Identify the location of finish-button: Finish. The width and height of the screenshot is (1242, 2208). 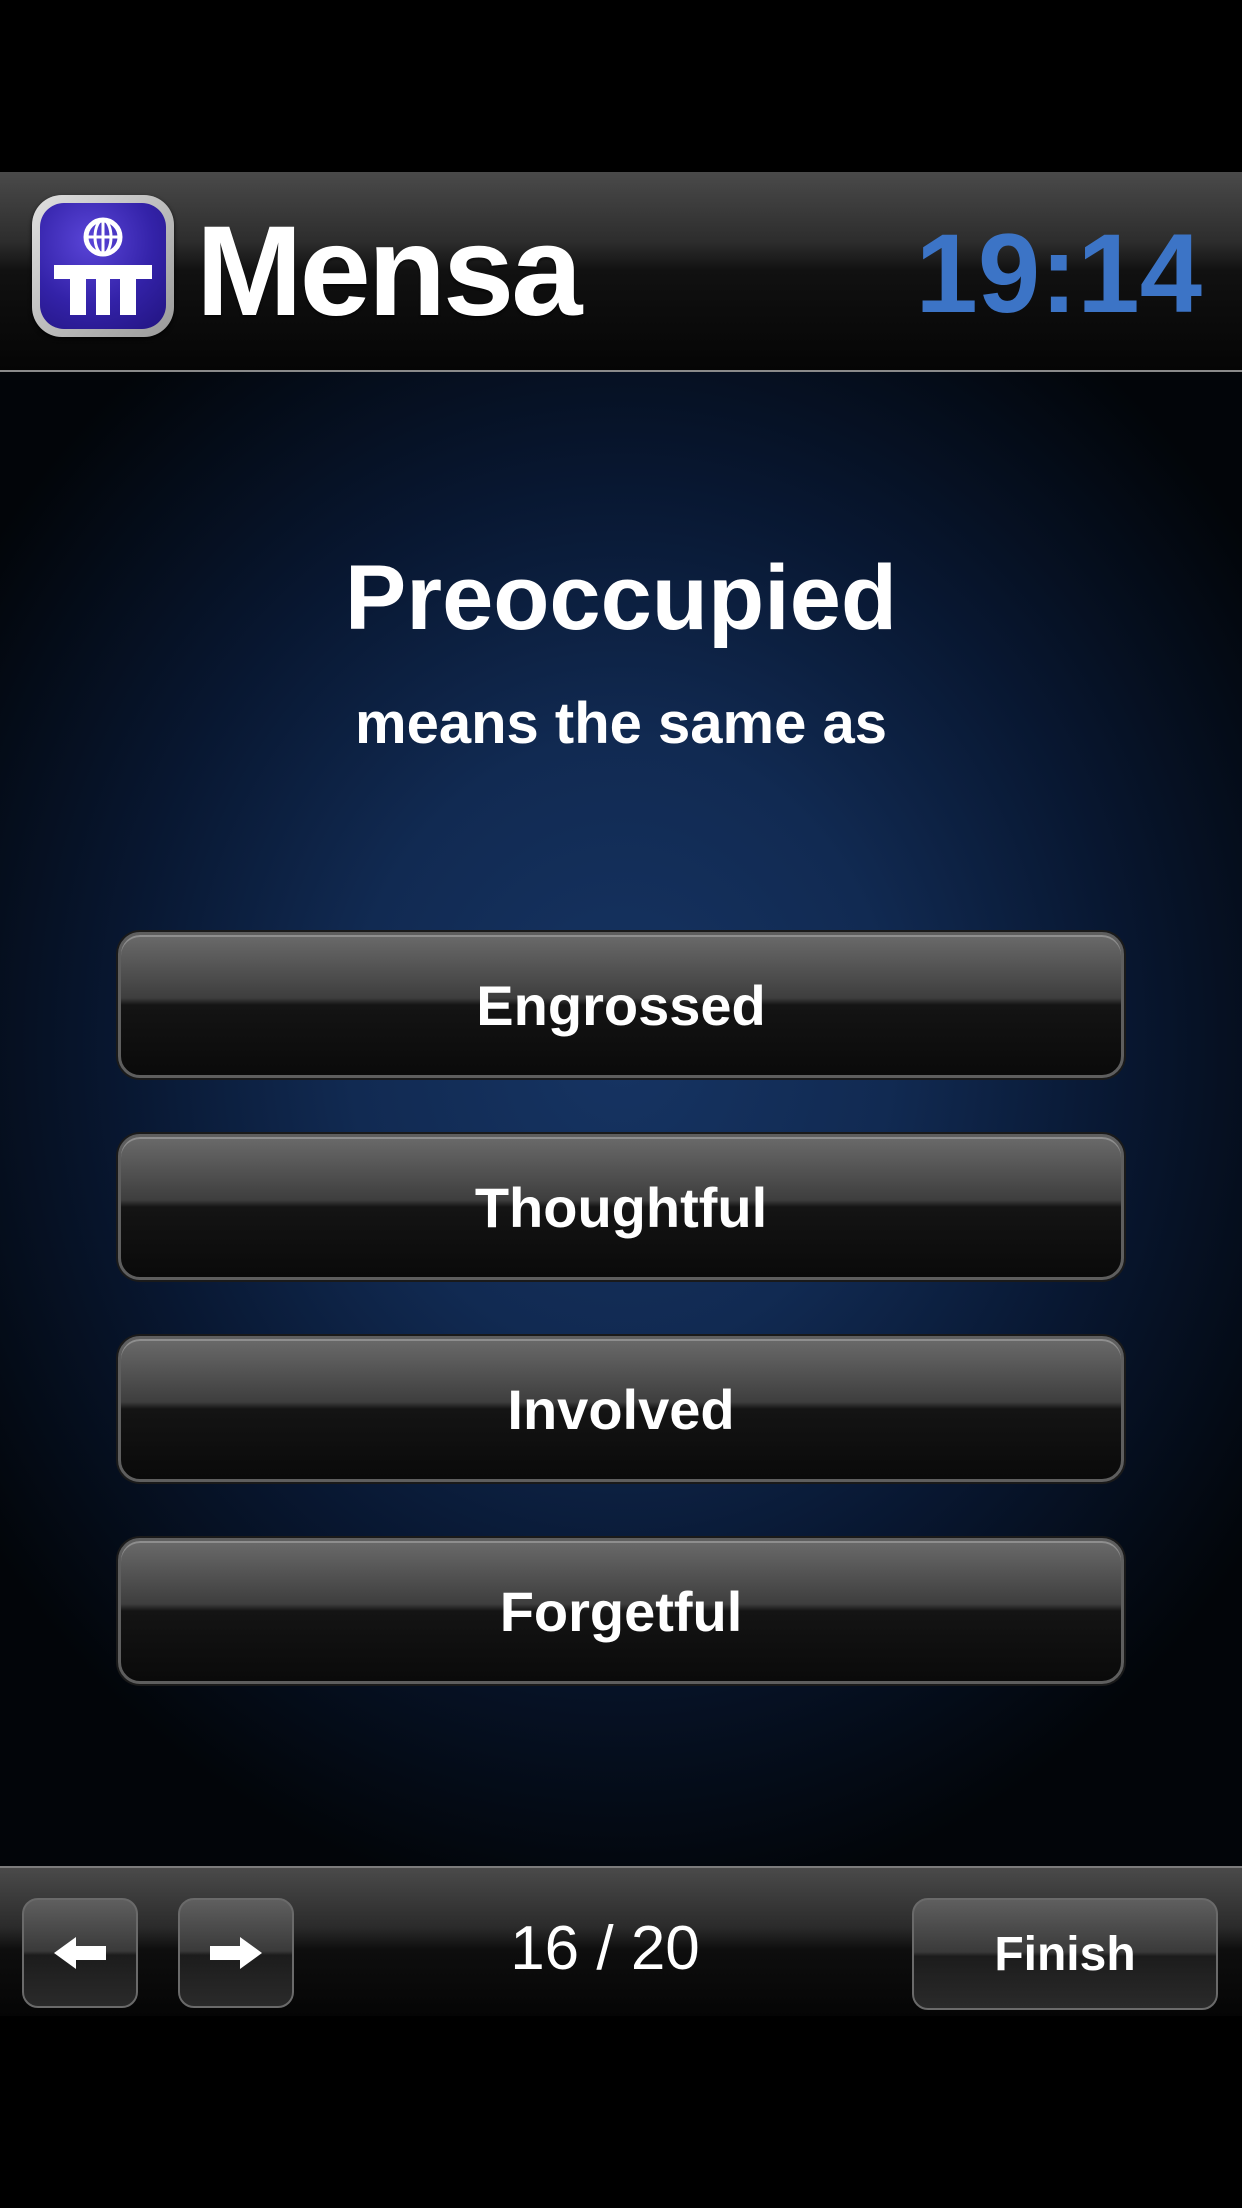
(1065, 1954).